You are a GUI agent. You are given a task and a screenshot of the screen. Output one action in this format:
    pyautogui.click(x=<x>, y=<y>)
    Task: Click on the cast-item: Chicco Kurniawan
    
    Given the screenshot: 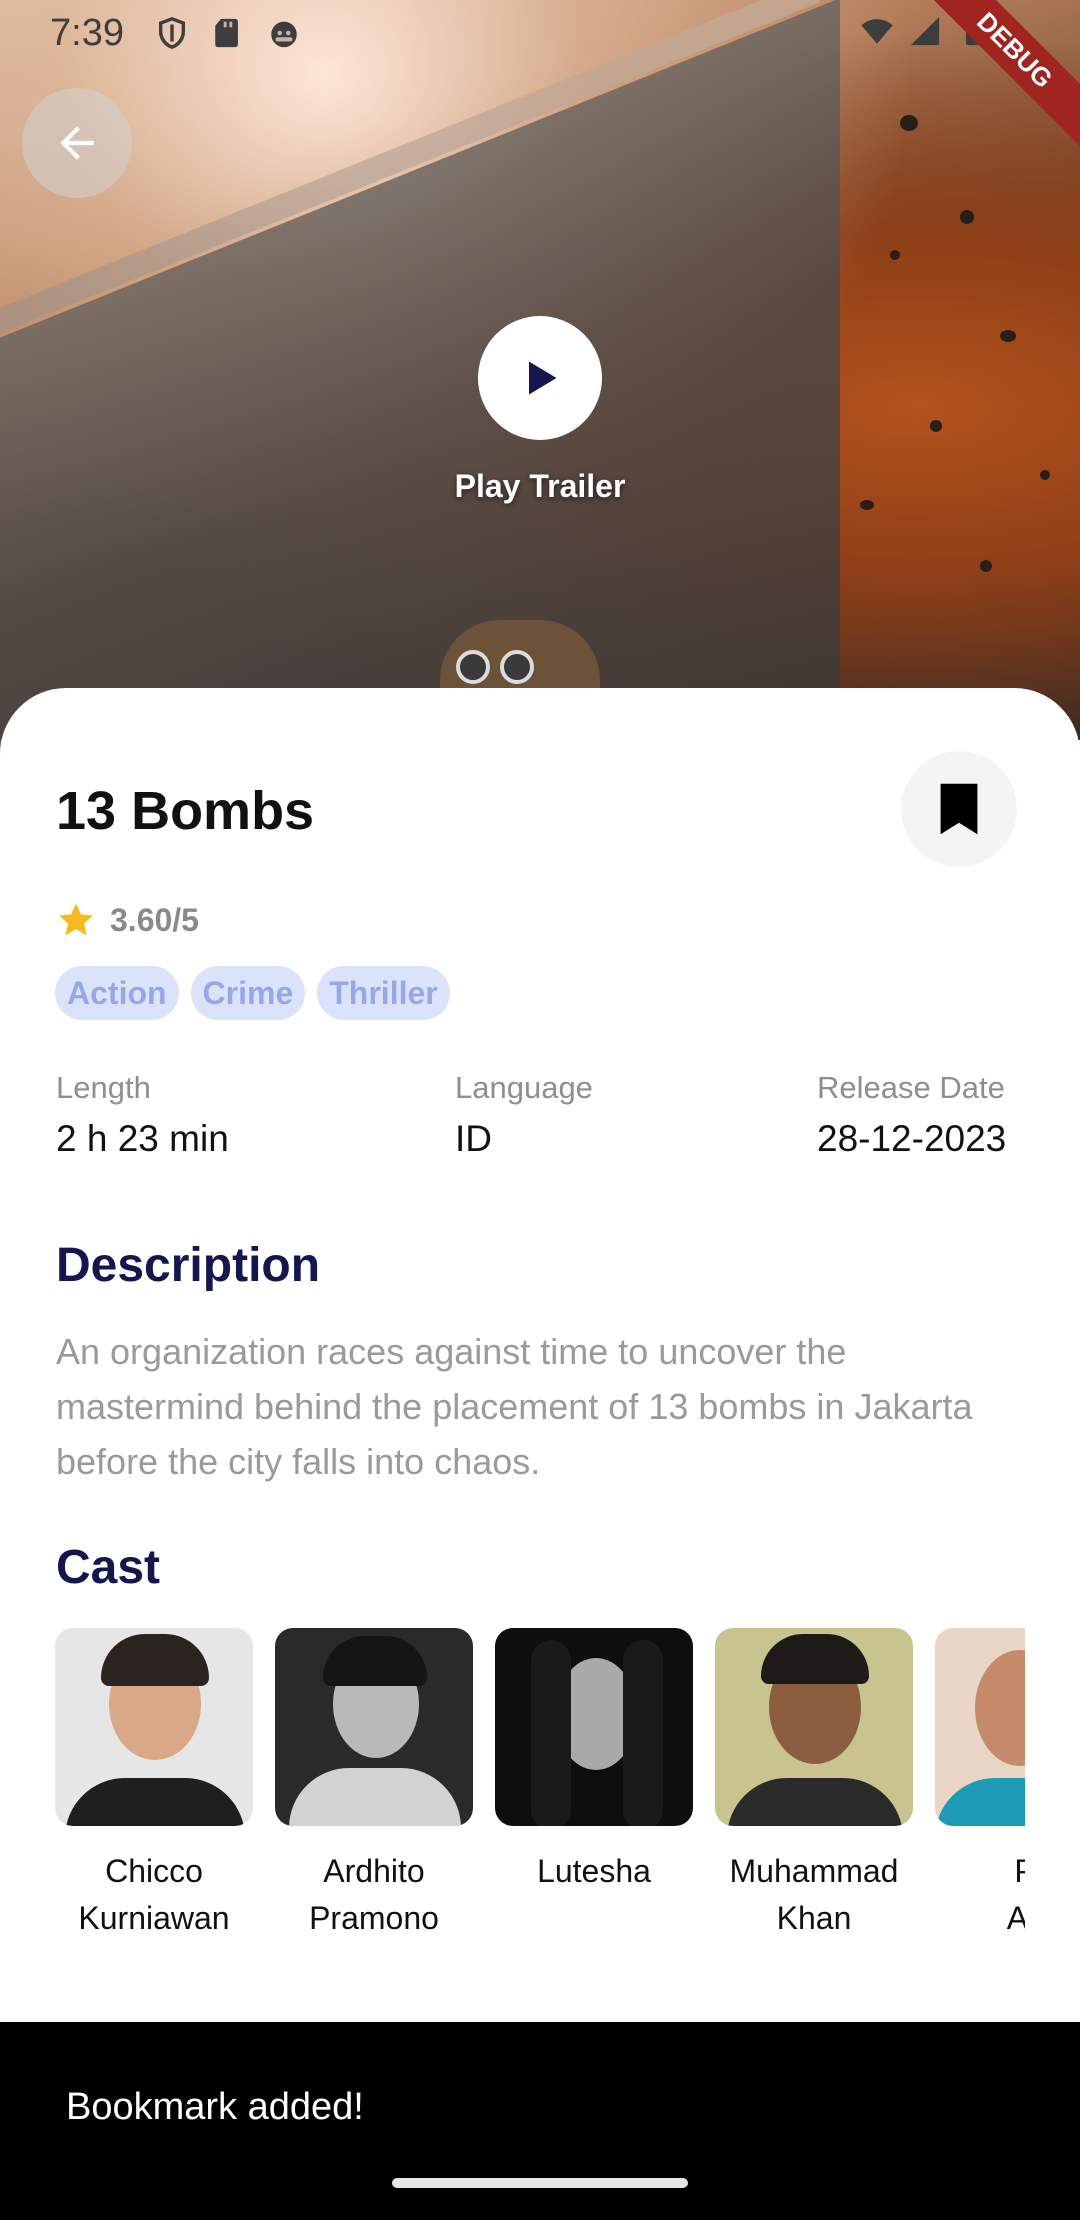 What is the action you would take?
    pyautogui.click(x=154, y=1785)
    